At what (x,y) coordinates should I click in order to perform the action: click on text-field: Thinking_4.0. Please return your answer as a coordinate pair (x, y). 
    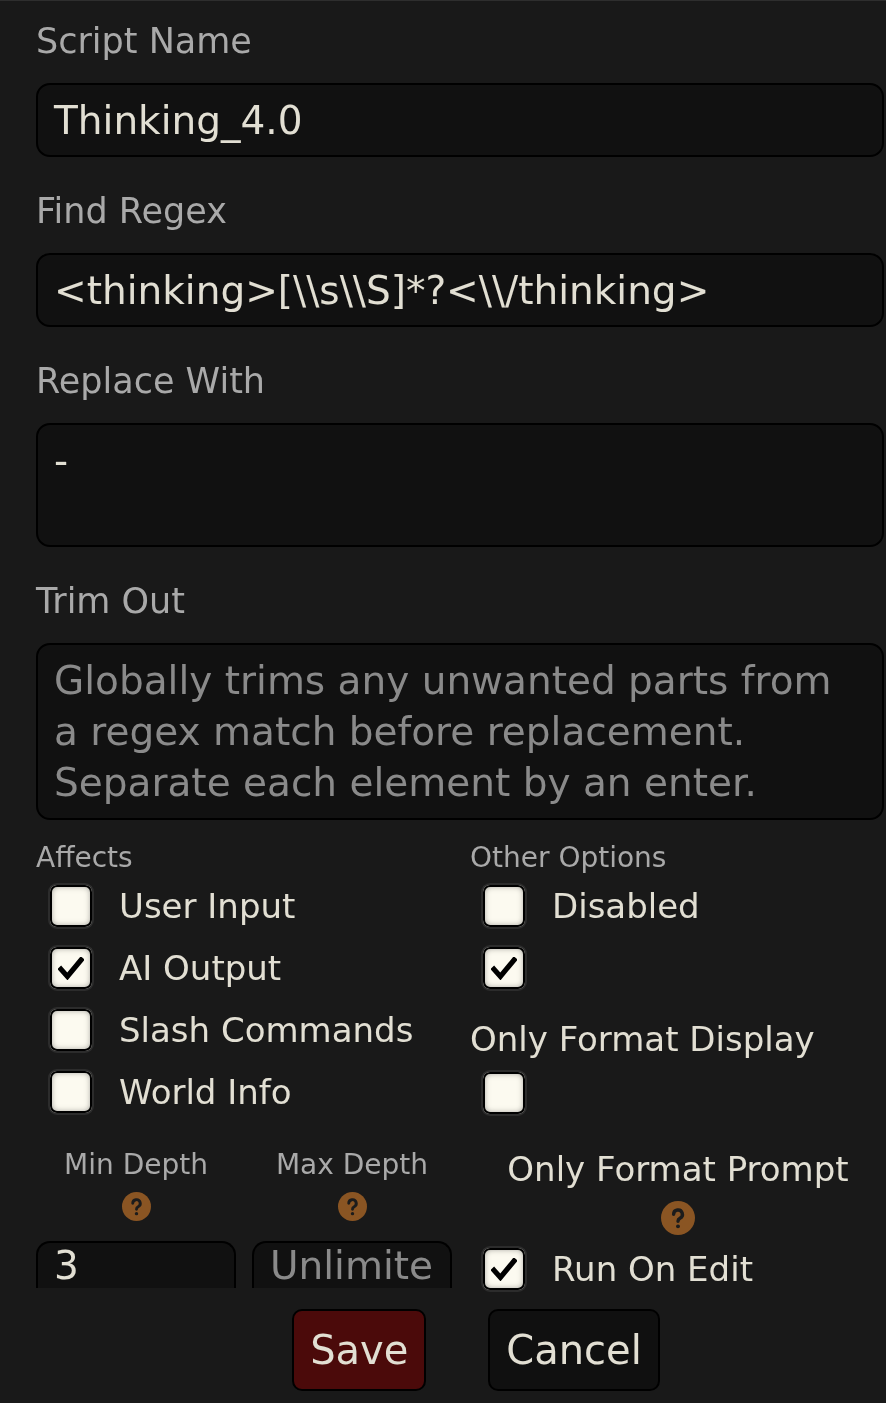
    Looking at the image, I should click on (460, 120).